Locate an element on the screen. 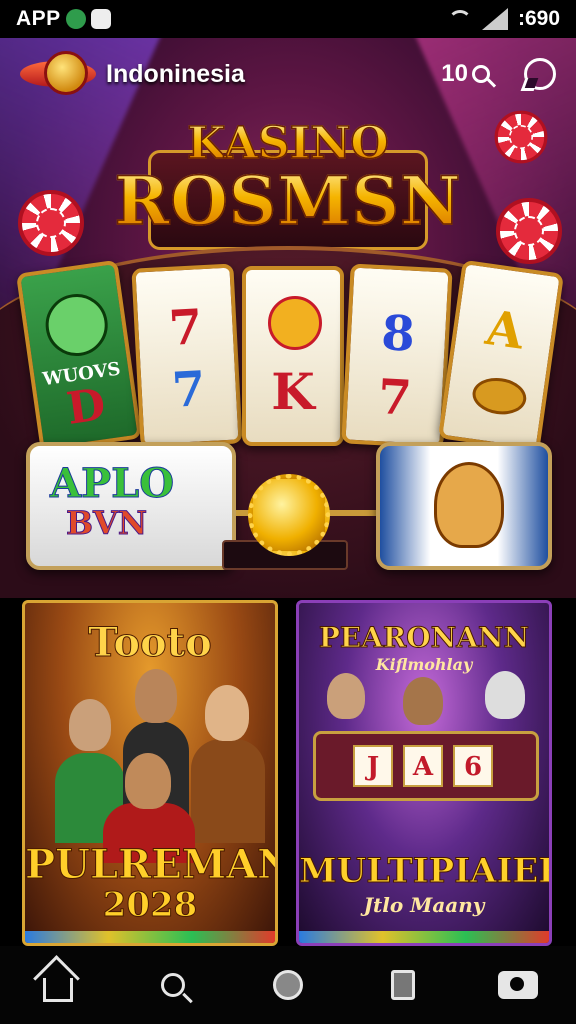 The height and width of the screenshot is (1024, 576). brand-name: Indoninesia is located at coordinates (175, 73).